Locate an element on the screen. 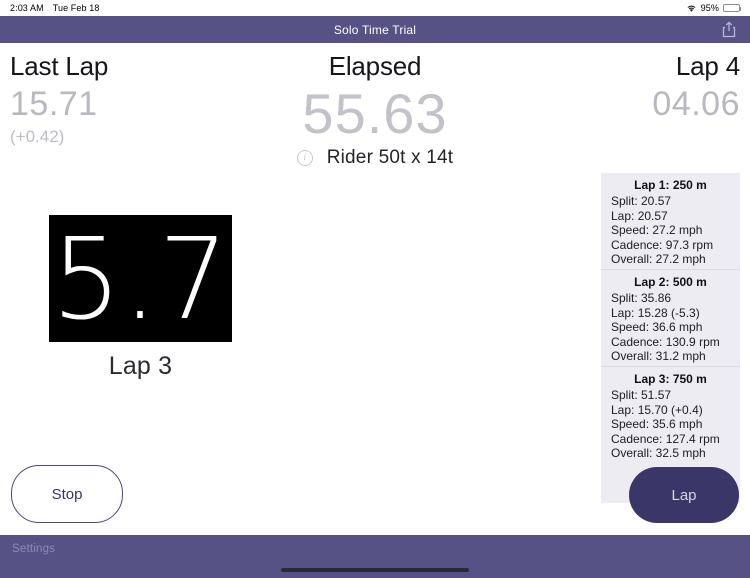  elapsed-block: Elapsed 55.63 i Rider 50t x 14t is located at coordinates (374, 109).